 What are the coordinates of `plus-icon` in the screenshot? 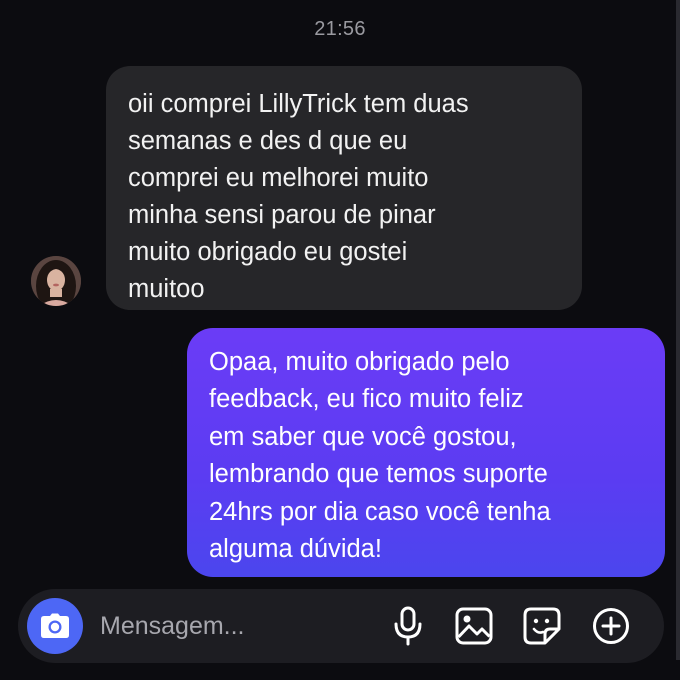 It's located at (611, 626).